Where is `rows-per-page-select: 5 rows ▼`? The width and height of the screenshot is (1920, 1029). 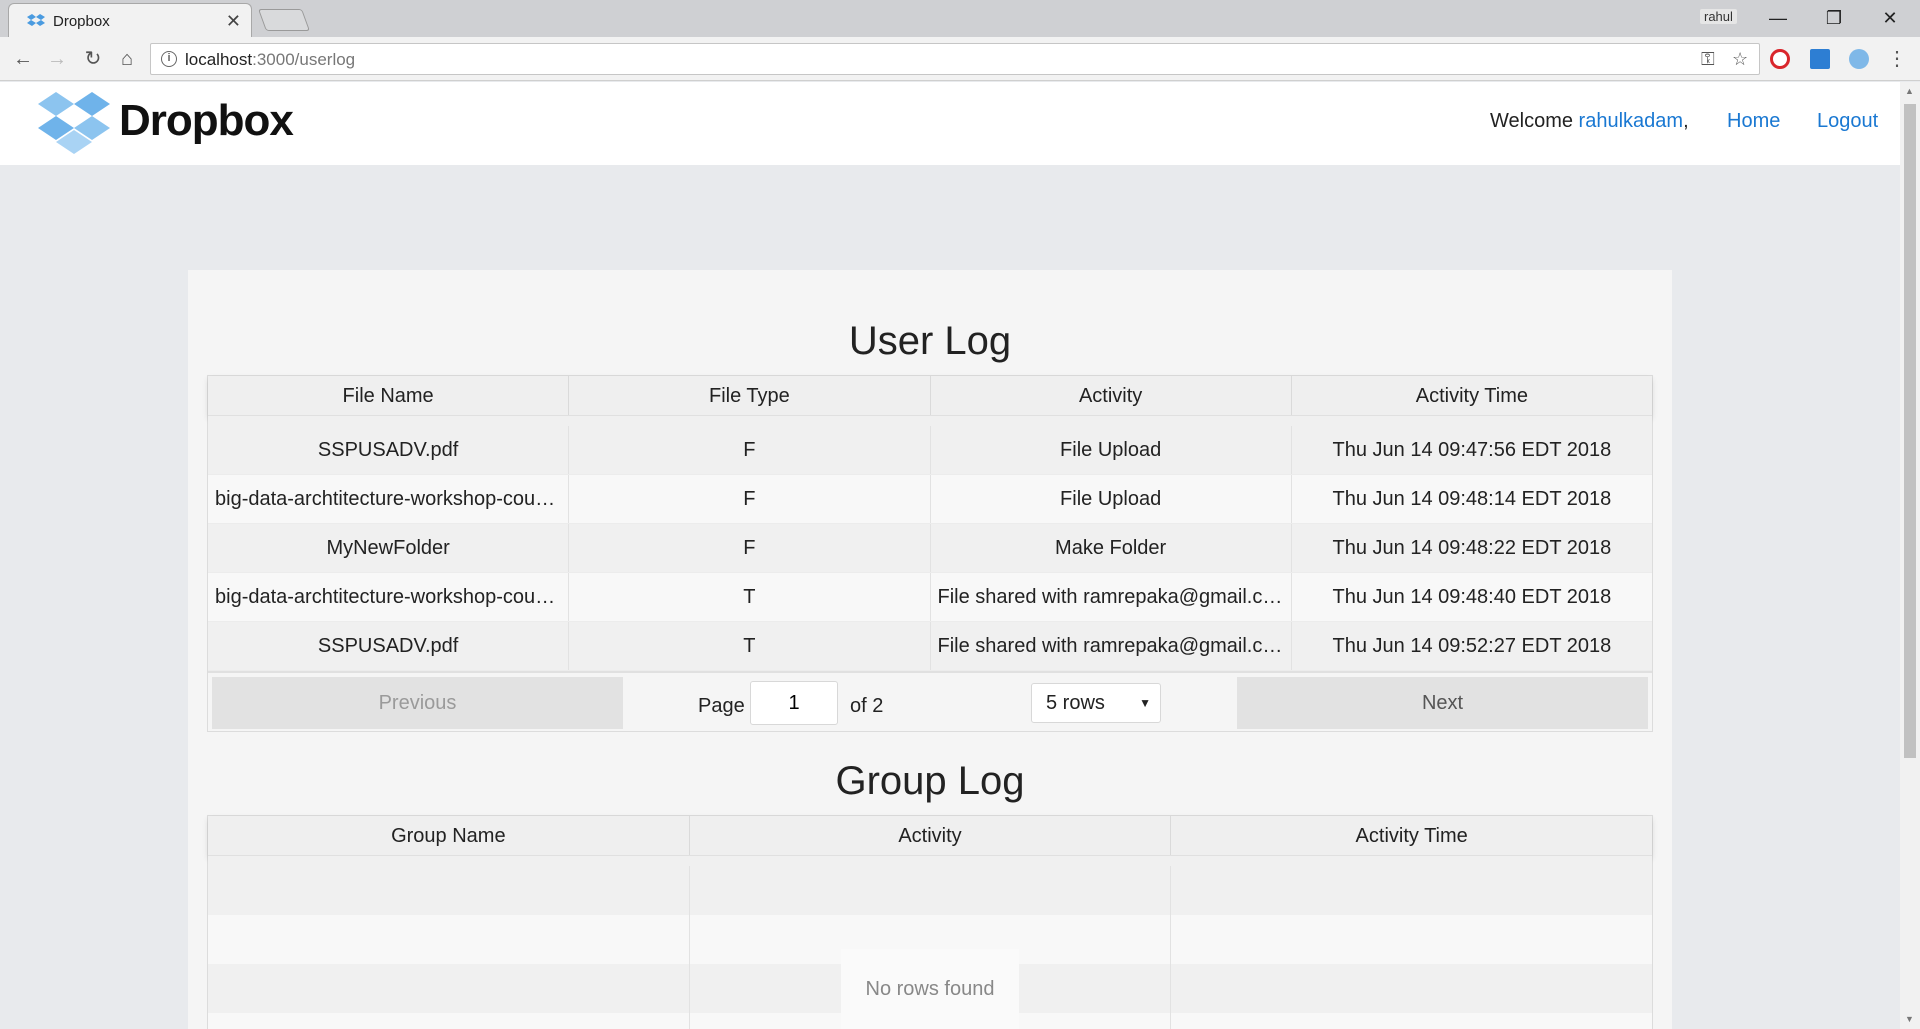 rows-per-page-select: 5 rows ▼ is located at coordinates (1096, 703).